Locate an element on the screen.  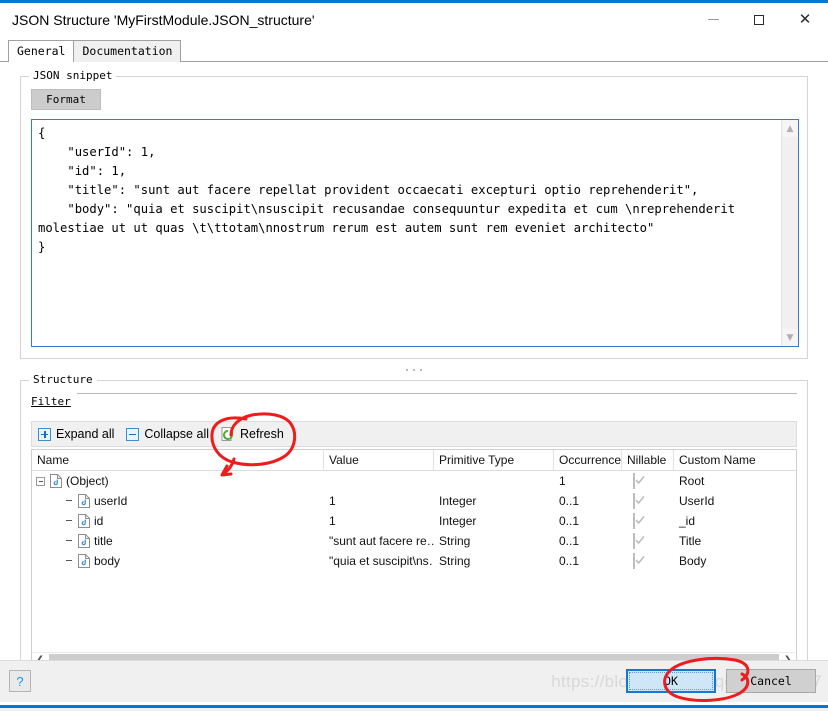
close-icon: ✕ is located at coordinates (805, 19).